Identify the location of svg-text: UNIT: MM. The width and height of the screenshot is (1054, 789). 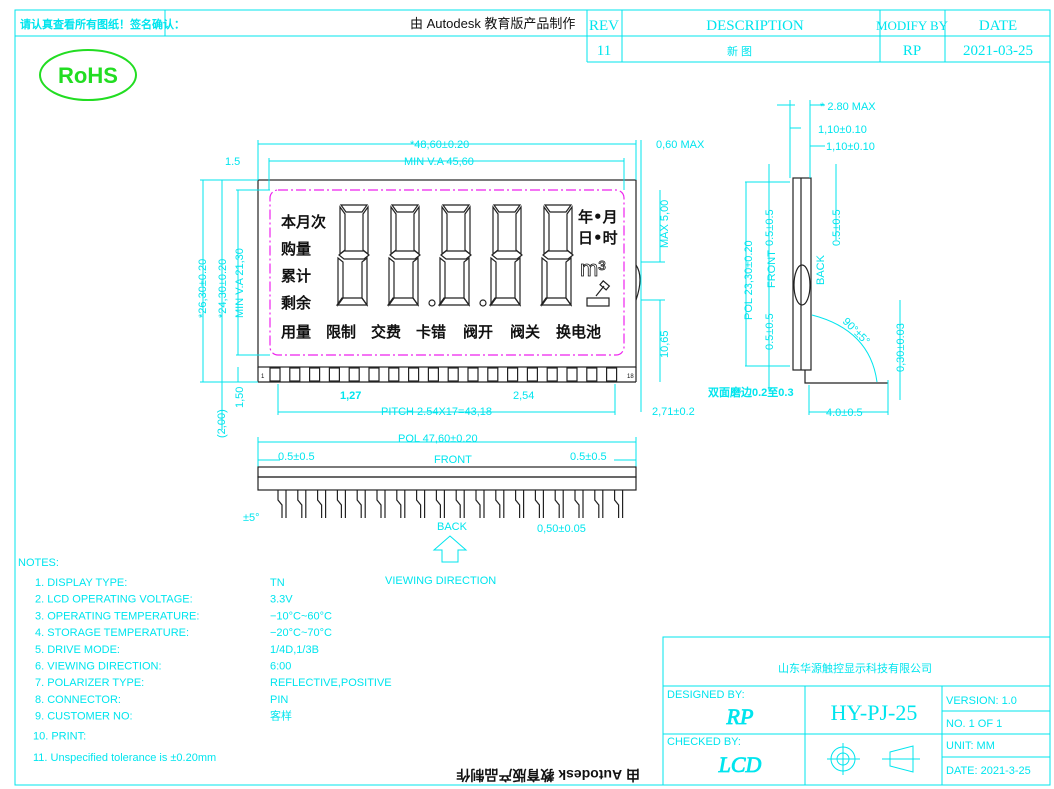
(970, 746).